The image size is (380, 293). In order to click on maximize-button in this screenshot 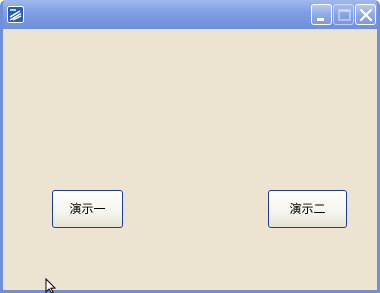, I will do `click(343, 14)`.